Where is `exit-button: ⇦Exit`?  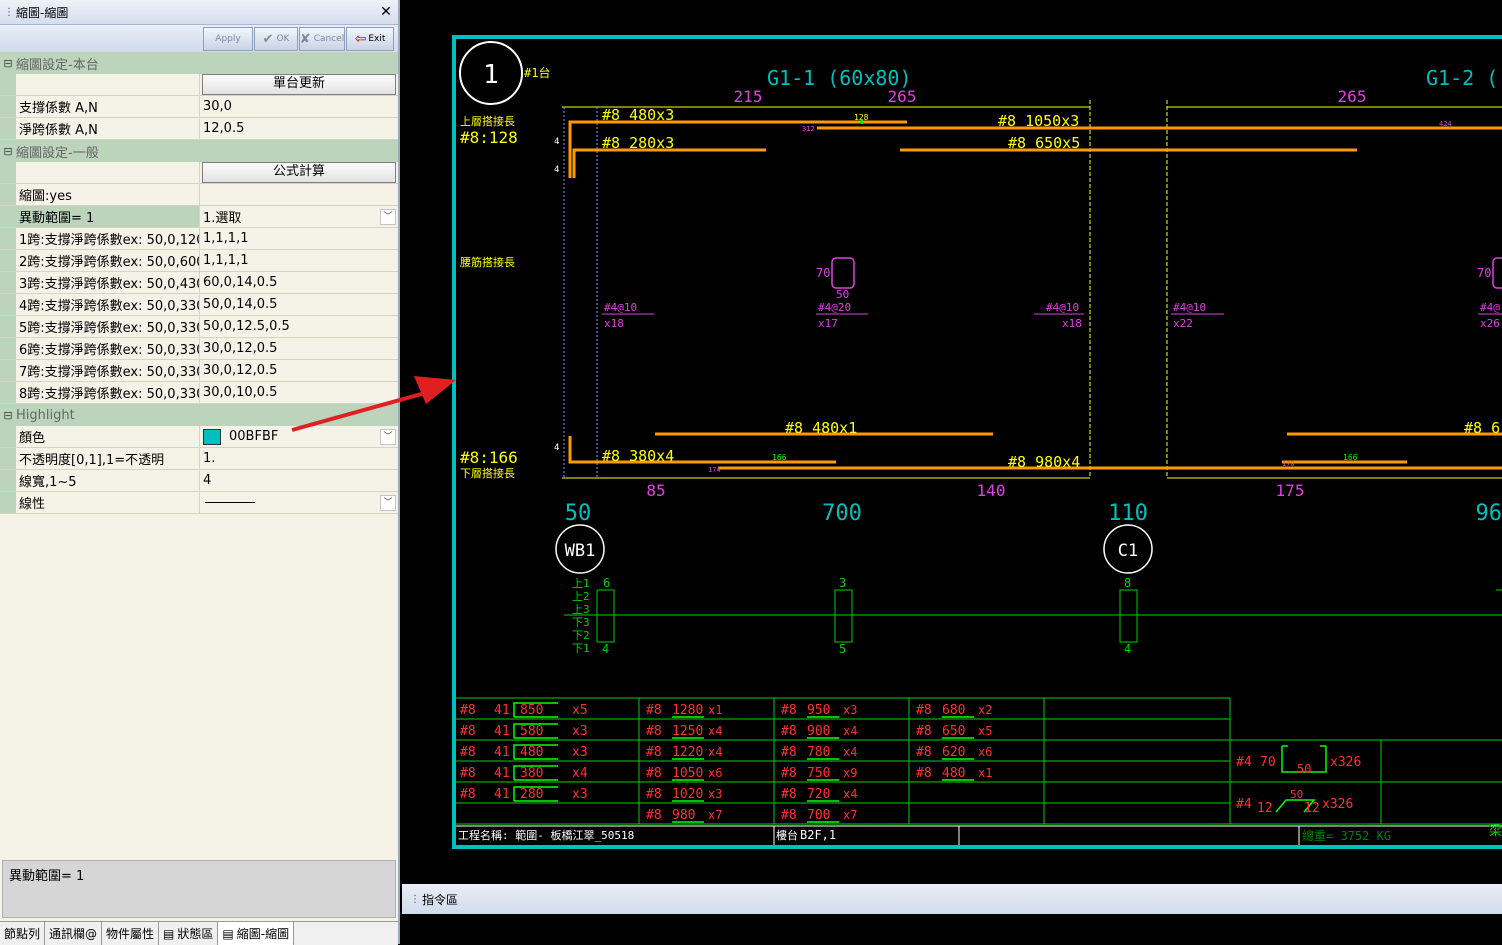 exit-button: ⇦Exit is located at coordinates (370, 39).